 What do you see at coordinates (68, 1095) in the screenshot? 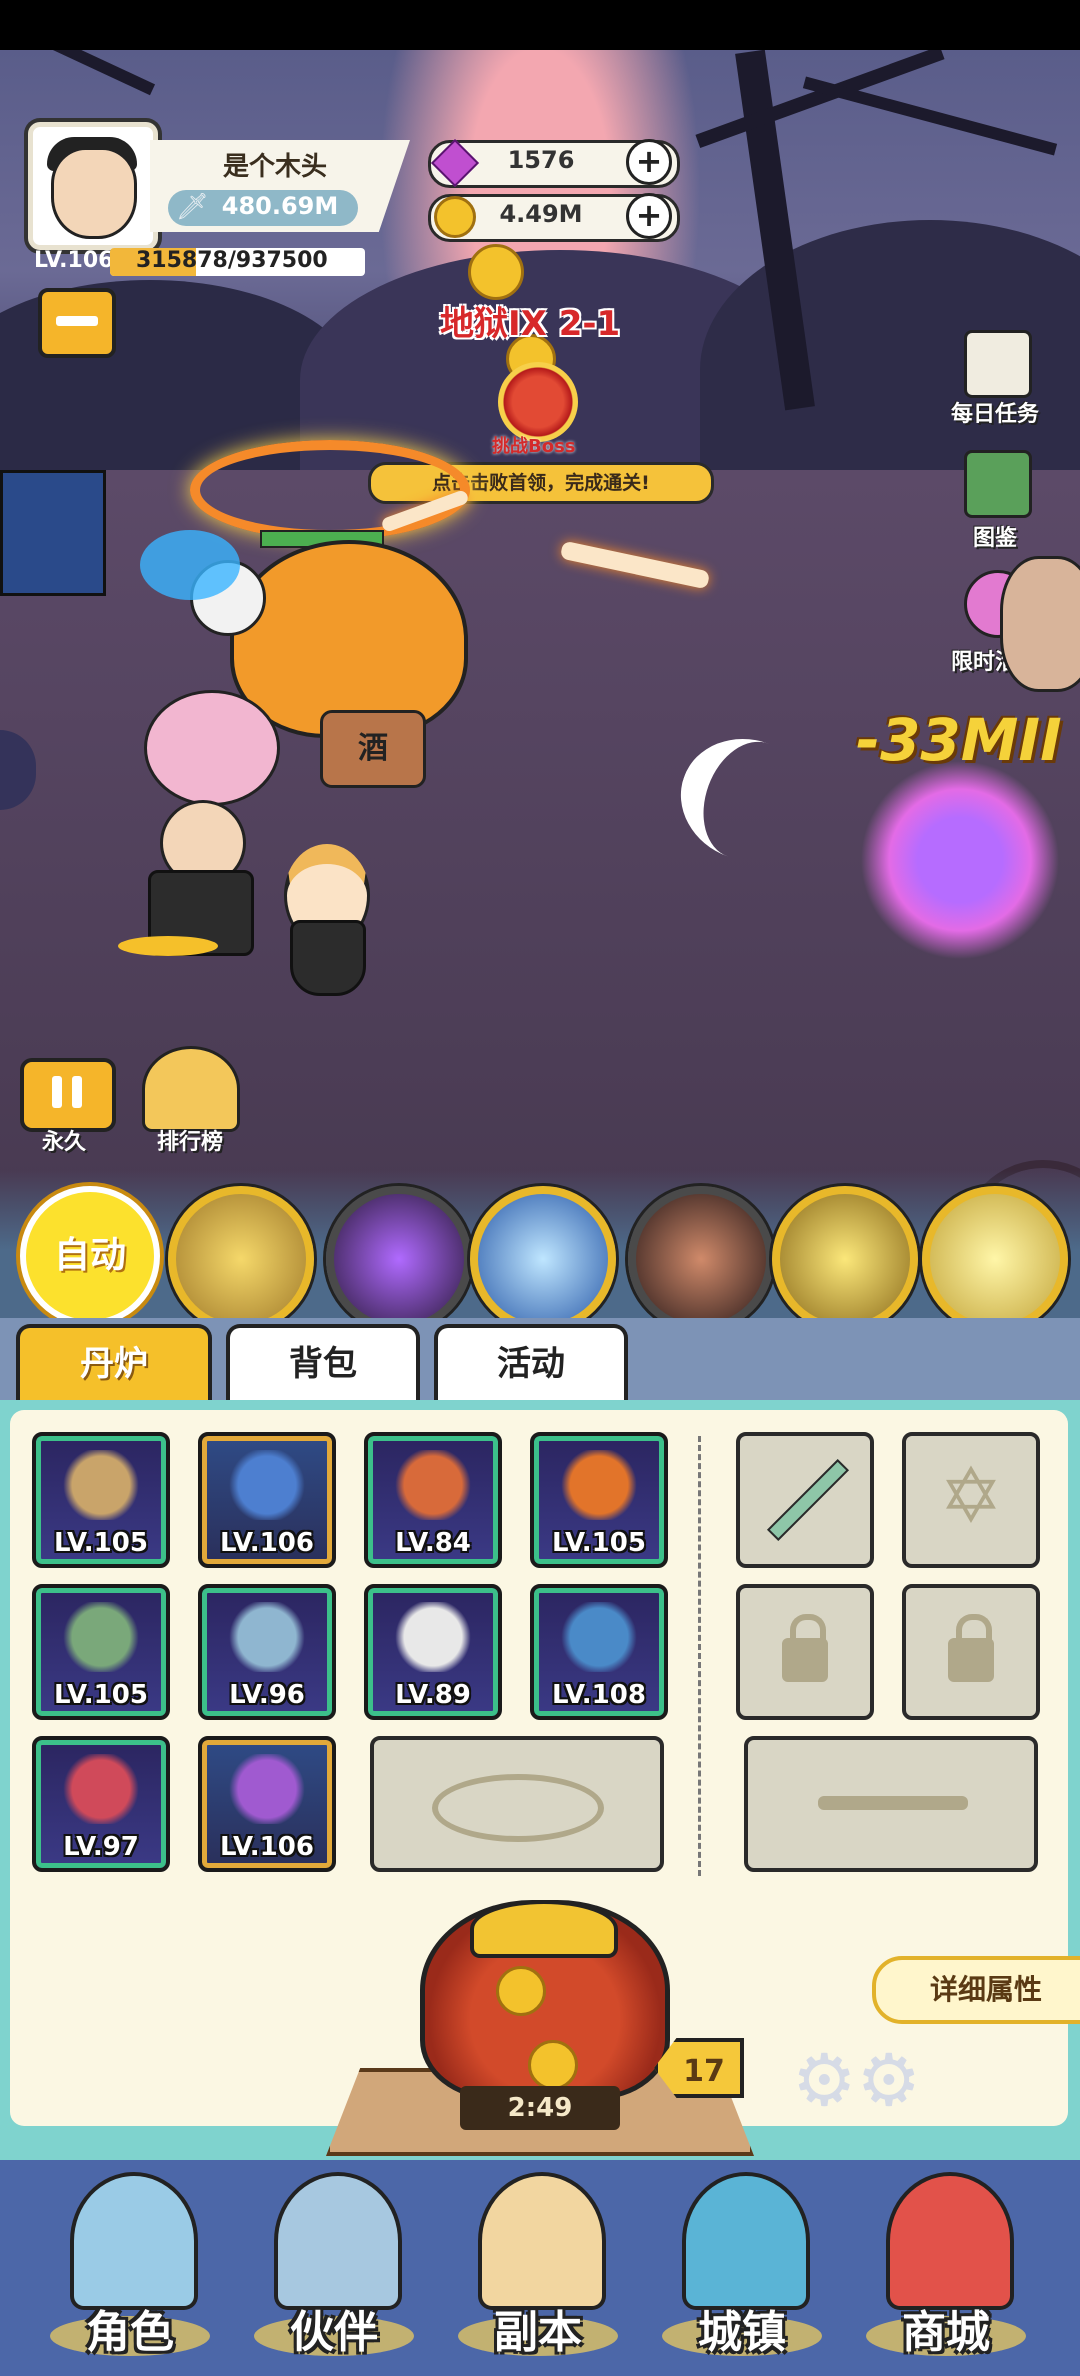
I see `pause-button` at bounding box center [68, 1095].